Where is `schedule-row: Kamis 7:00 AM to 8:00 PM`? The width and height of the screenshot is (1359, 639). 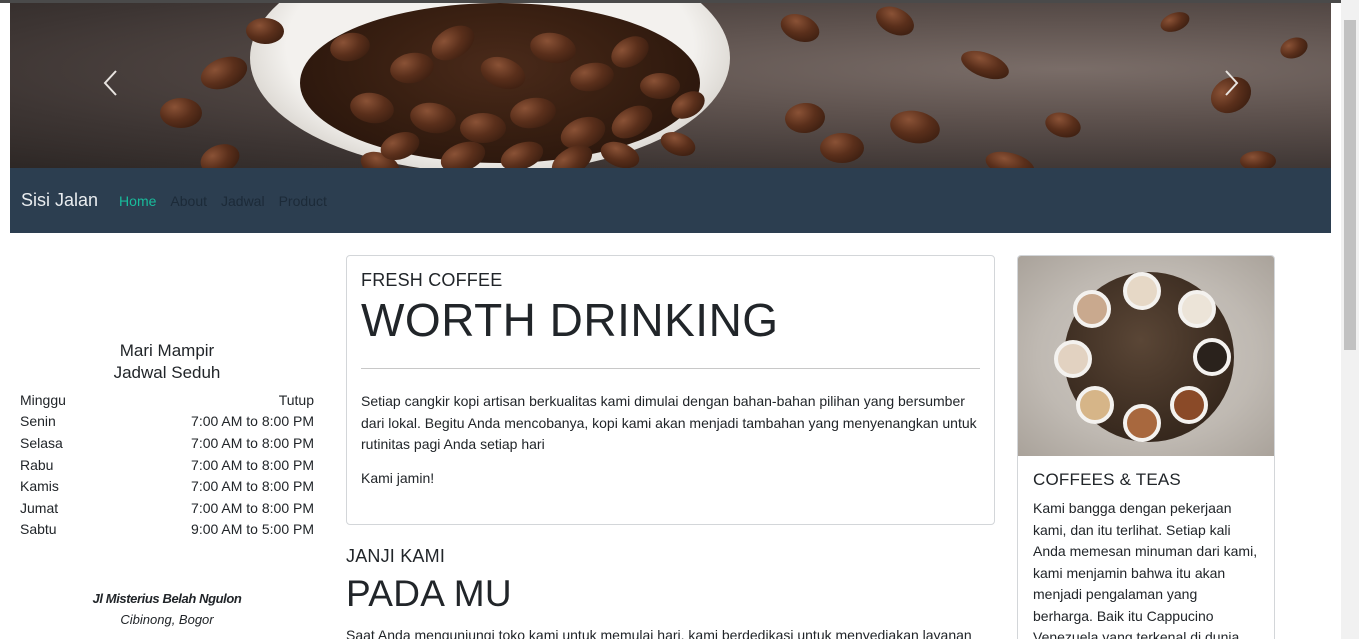
schedule-row: Kamis 7:00 AM to 8:00 PM is located at coordinates (167, 486).